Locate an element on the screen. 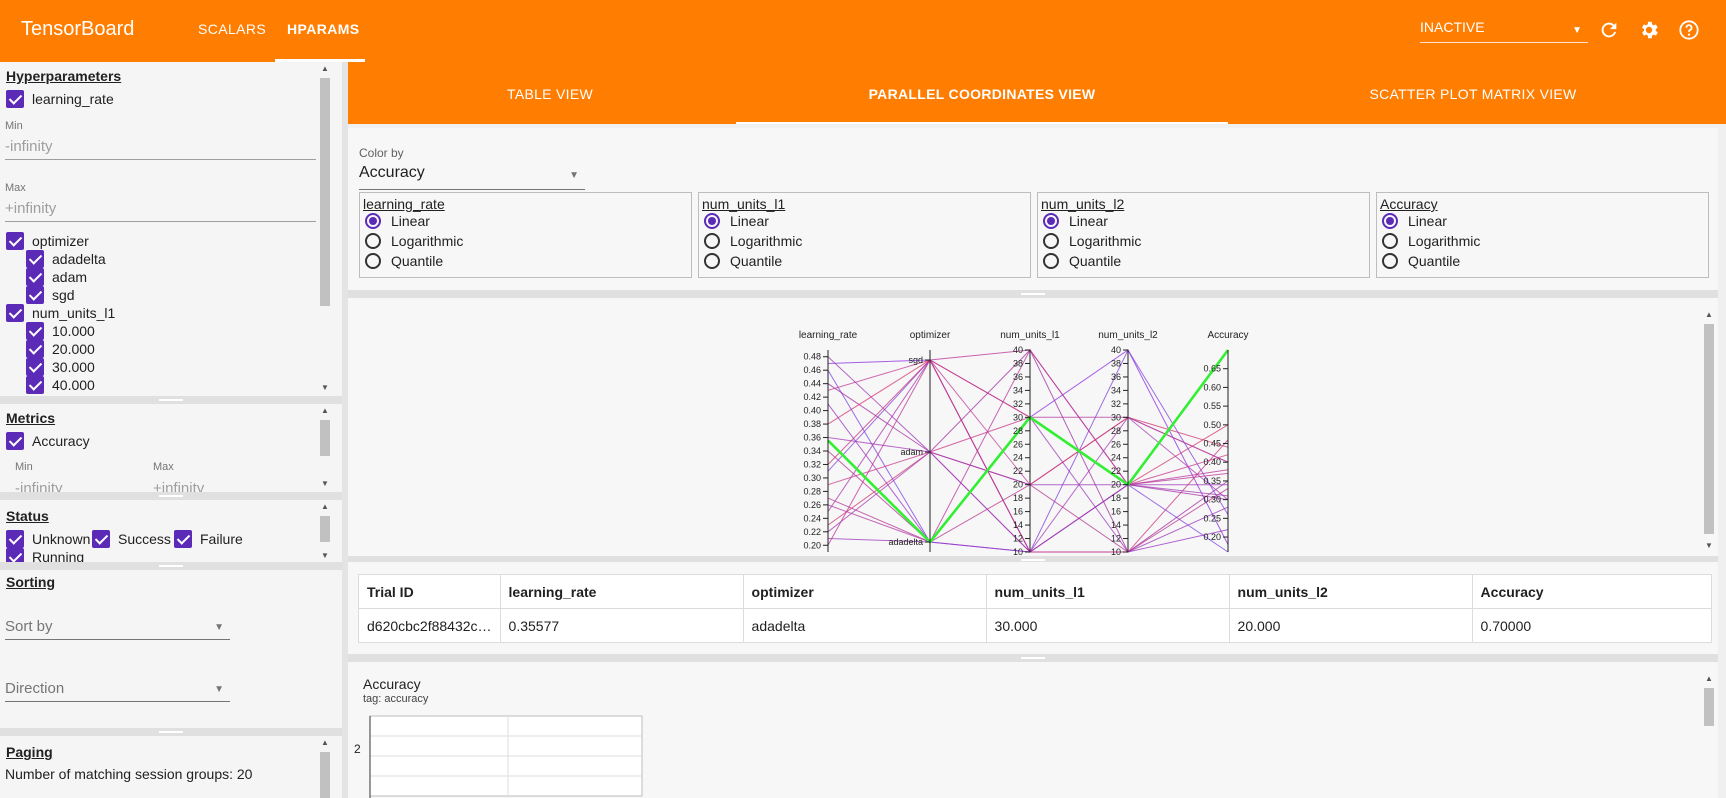 The width and height of the screenshot is (1726, 798). axis-tick-label: 0.65 is located at coordinates (1212, 369).